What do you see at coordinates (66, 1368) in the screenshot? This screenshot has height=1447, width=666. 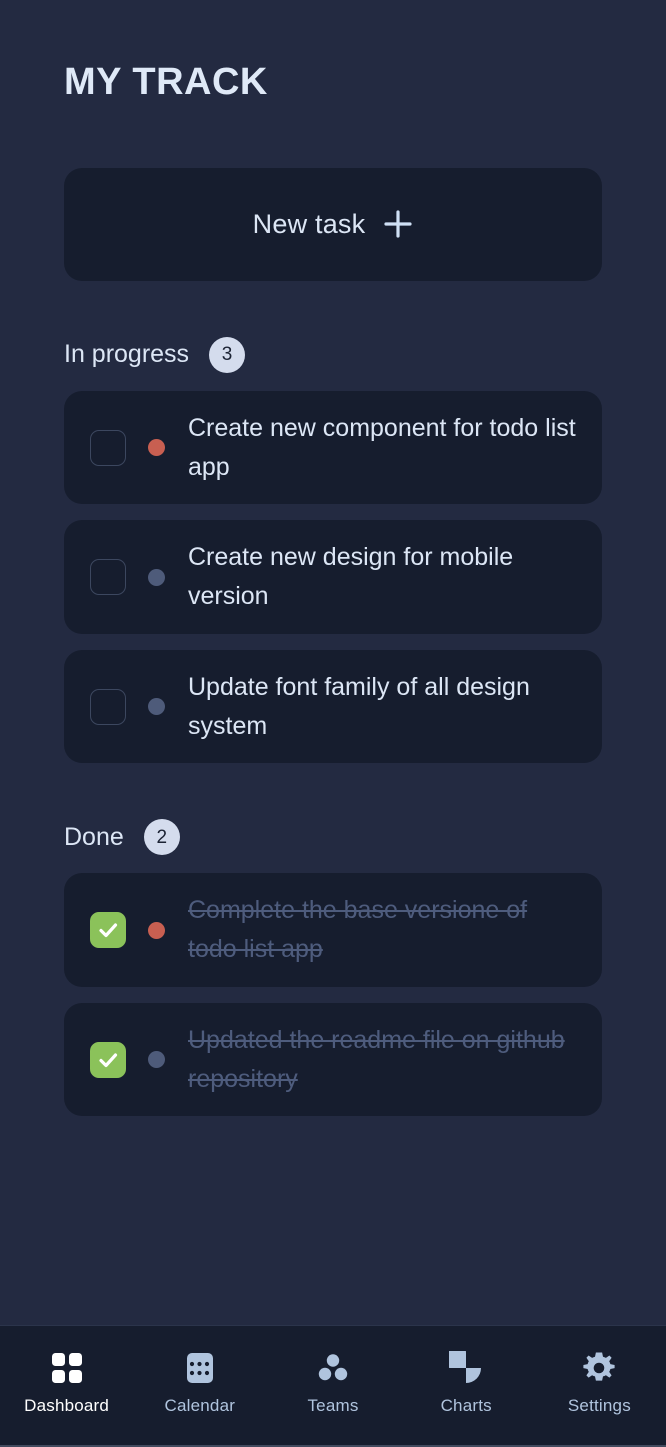 I see `grid-icon` at bounding box center [66, 1368].